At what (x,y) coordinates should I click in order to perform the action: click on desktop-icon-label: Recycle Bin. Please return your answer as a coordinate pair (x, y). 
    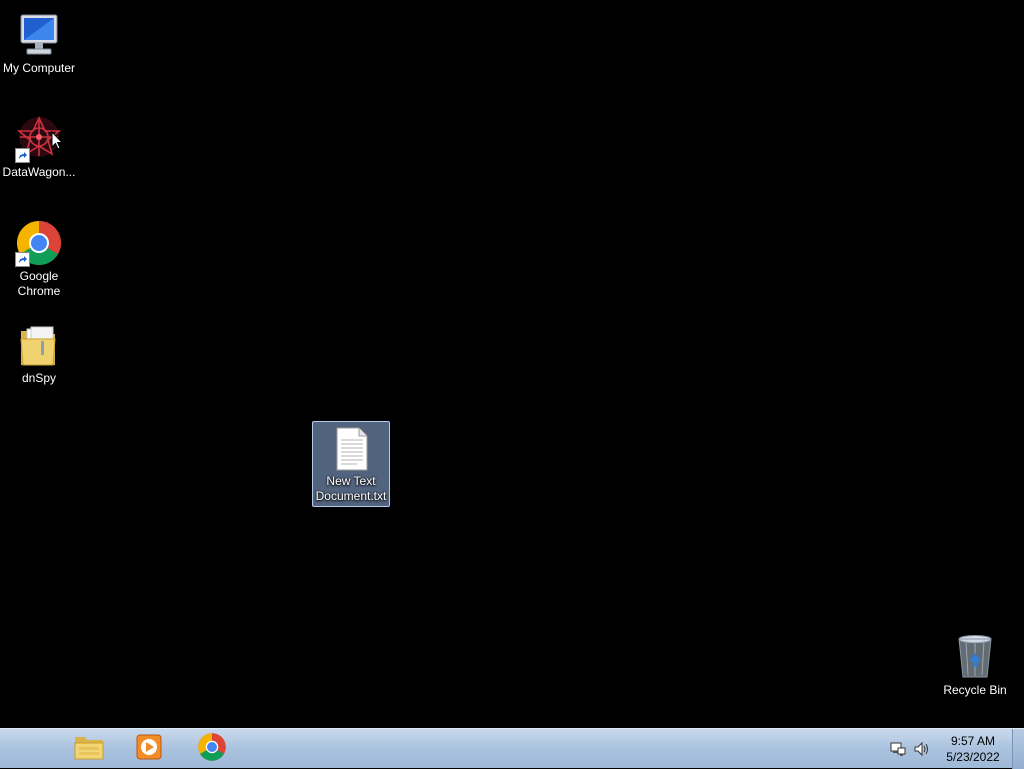
    Looking at the image, I should click on (975, 690).